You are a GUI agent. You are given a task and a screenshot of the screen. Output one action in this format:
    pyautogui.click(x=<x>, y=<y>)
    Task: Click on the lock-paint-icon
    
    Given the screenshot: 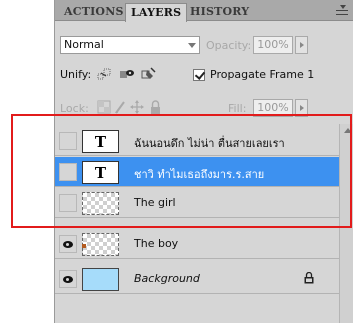 What is the action you would take?
    pyautogui.click(x=120, y=107)
    